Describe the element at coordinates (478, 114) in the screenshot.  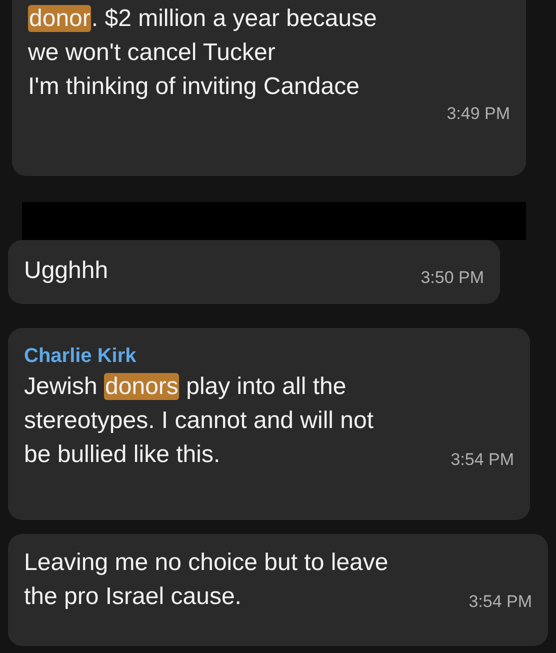
I see `message-time: 3:49 PM` at that location.